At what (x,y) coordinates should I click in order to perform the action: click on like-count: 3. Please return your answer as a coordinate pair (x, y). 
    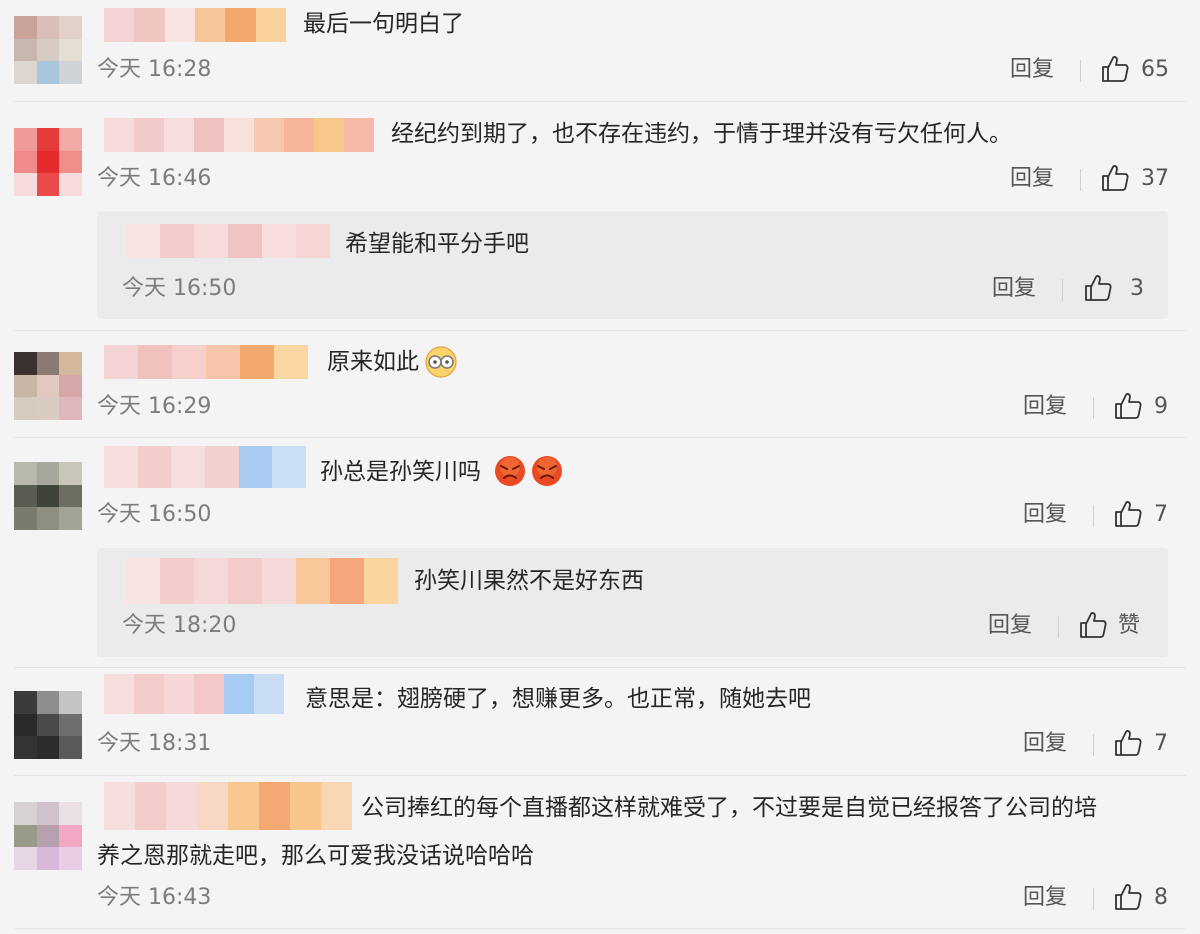
    Looking at the image, I should click on (1137, 288).